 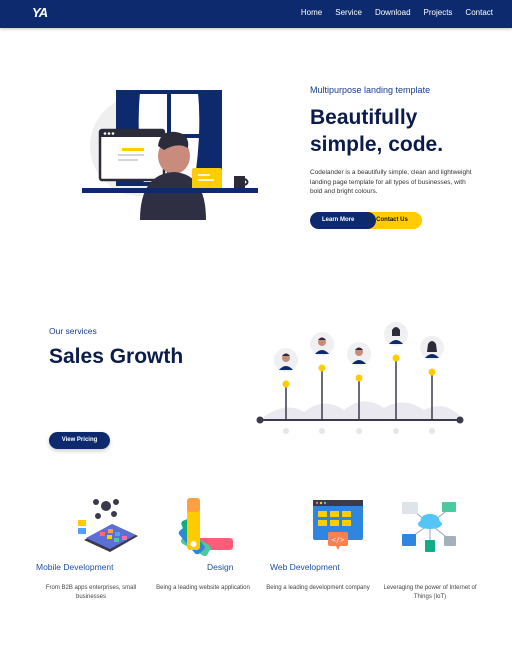 What do you see at coordinates (318, 588) in the screenshot?
I see `feature-description: Being a leading development company` at bounding box center [318, 588].